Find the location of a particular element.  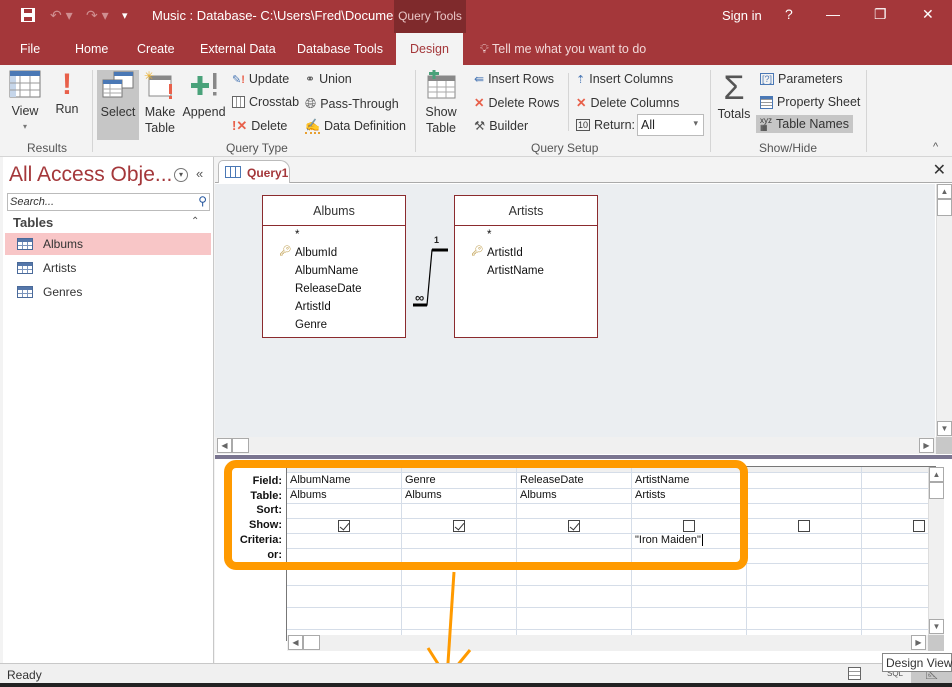

grid-cell-field: ArtistName is located at coordinates (662, 480).